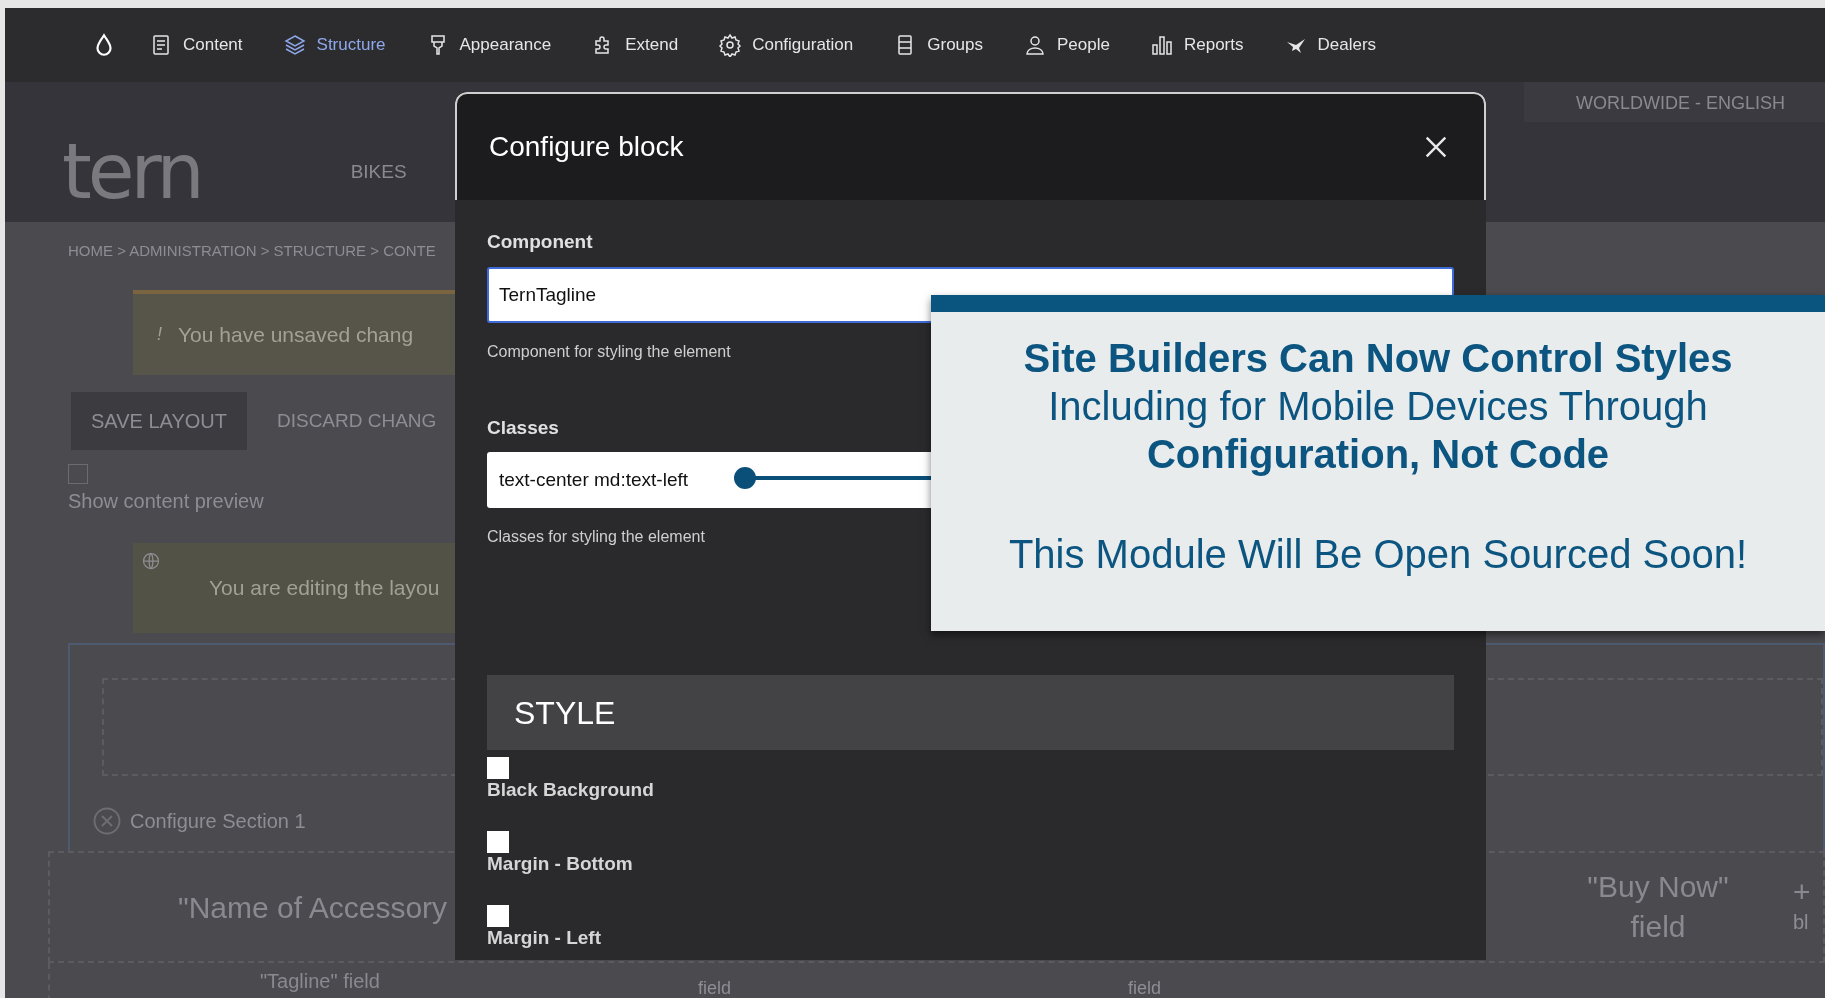  I want to click on input-field: text-center md:text-left, so click(709, 480).